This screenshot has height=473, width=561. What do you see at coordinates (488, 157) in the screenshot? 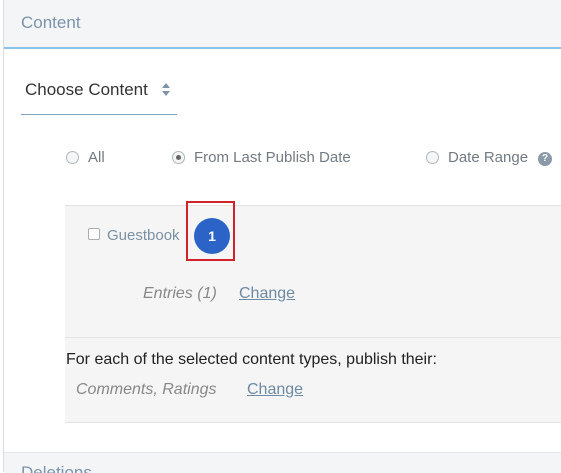
I see `radio-date-range-label: Date Range` at bounding box center [488, 157].